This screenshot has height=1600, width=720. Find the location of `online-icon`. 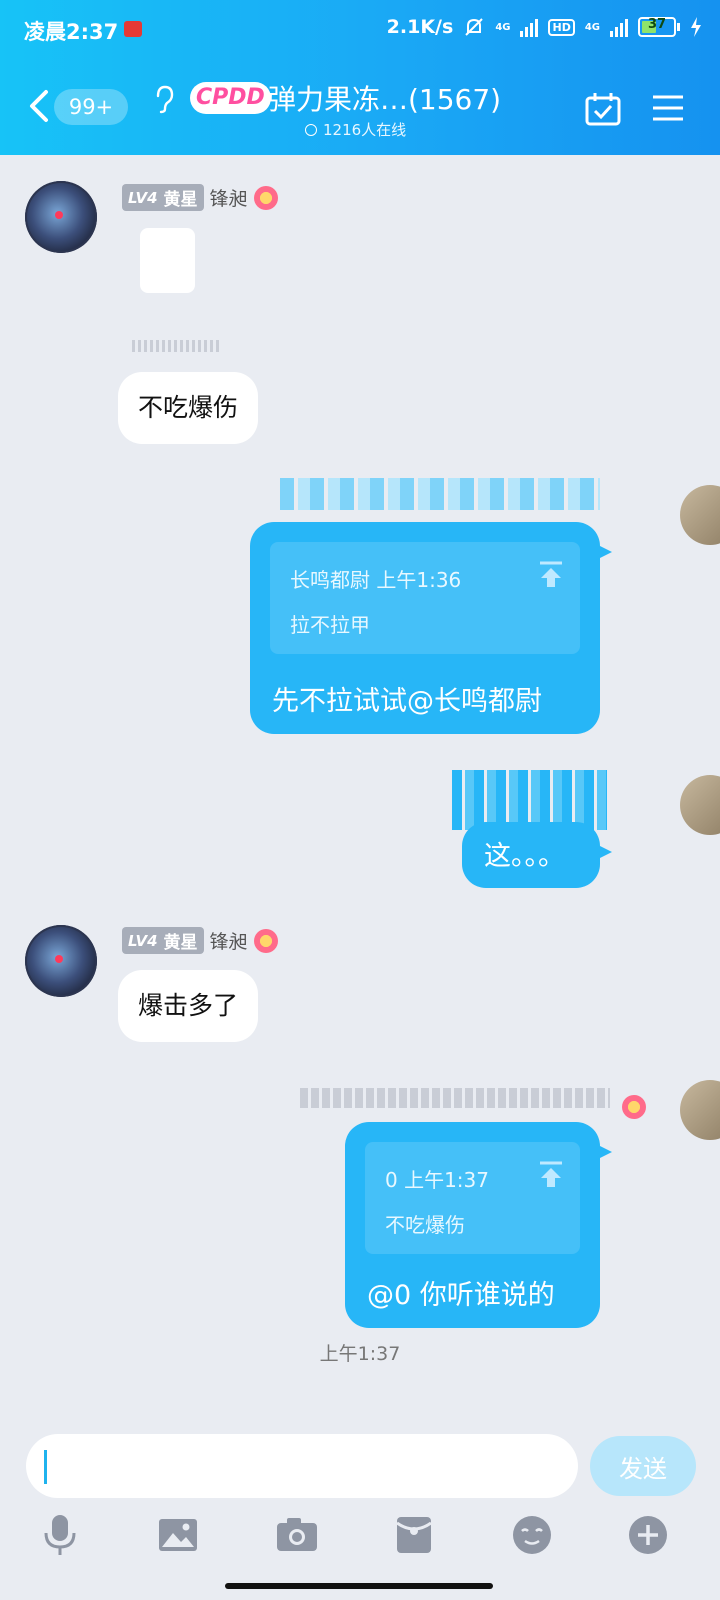

online-icon is located at coordinates (311, 129).